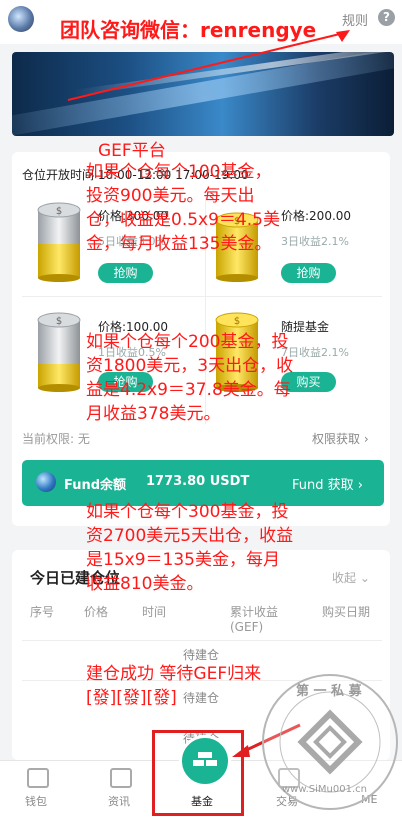 This screenshot has height=817, width=402. Describe the element at coordinates (316, 216) in the screenshot. I see `product-price: 价格:200.00` at that location.